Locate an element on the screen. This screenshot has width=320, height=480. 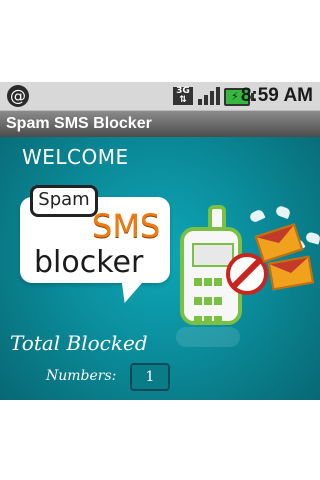
app-title: Spam SMS Blocker is located at coordinates (79, 123).